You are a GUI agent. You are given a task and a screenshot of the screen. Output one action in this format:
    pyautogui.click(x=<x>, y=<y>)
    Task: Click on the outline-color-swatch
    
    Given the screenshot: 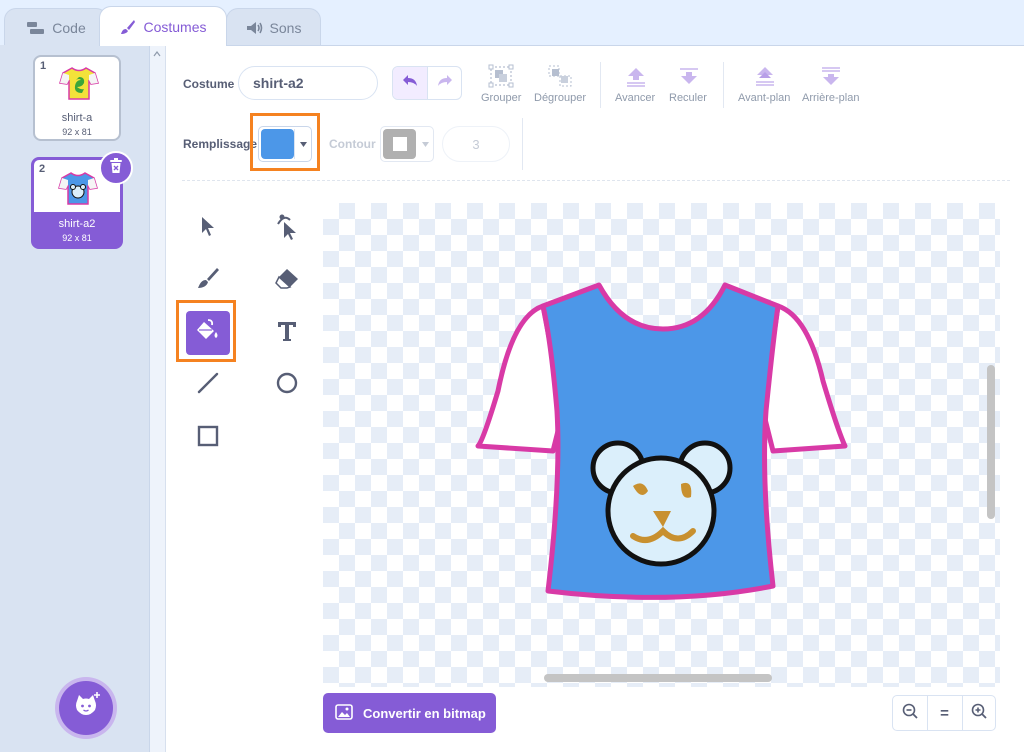 What is the action you would take?
    pyautogui.click(x=399, y=144)
    